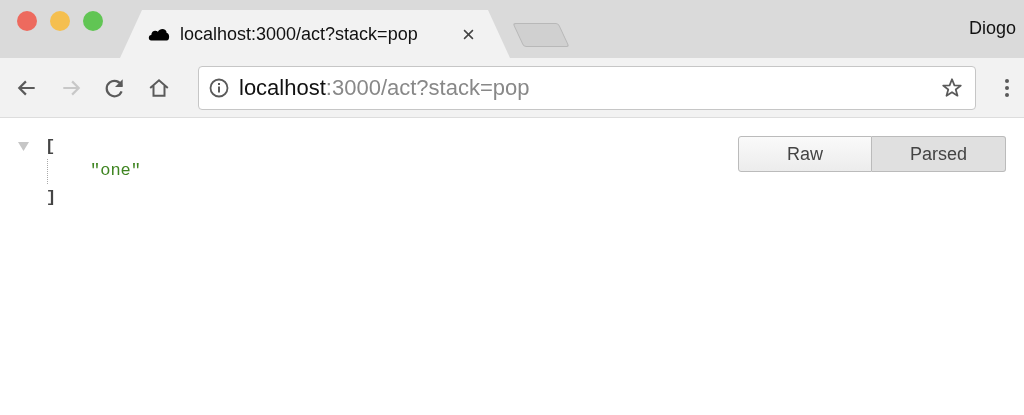  Describe the element at coordinates (1007, 87) in the screenshot. I see `menu-icon` at that location.